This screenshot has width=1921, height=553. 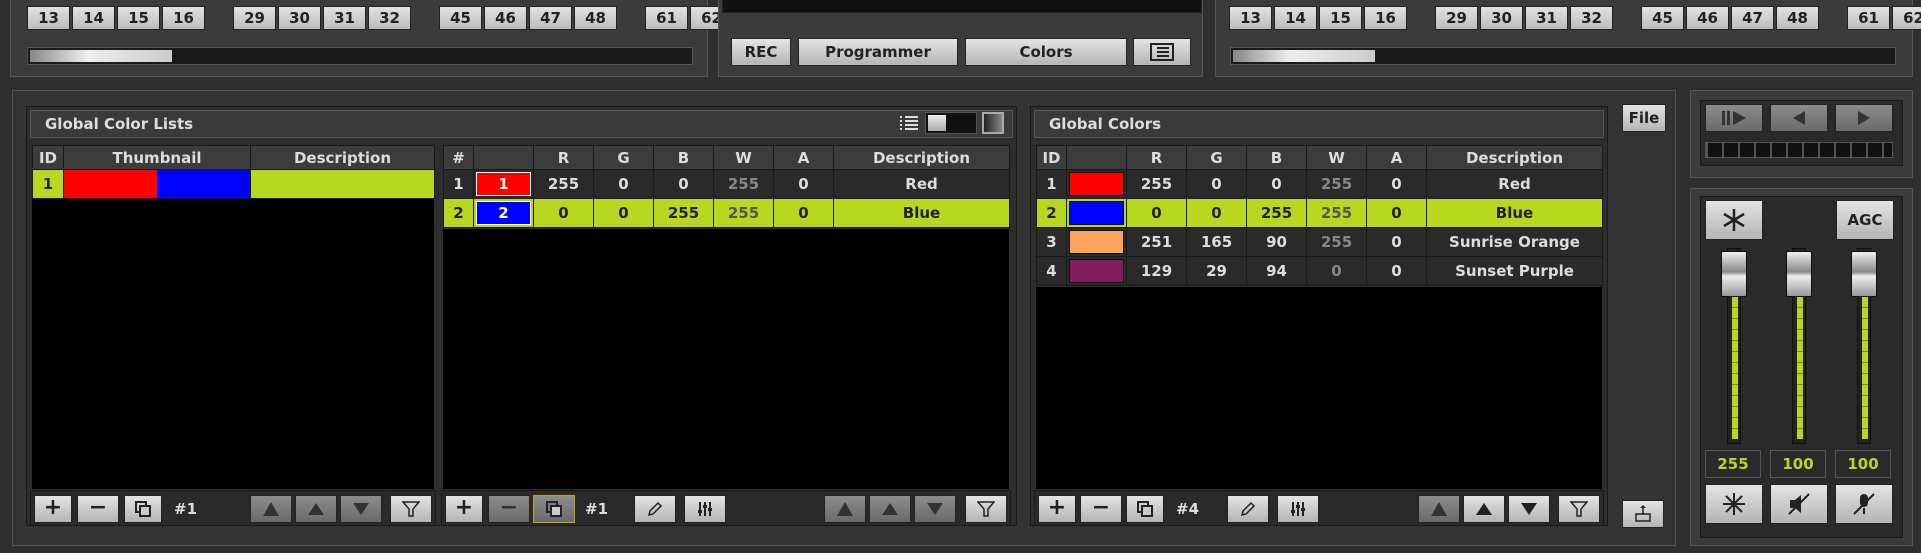 I want to click on color-id-cell: 1, so click(x=1051, y=184).